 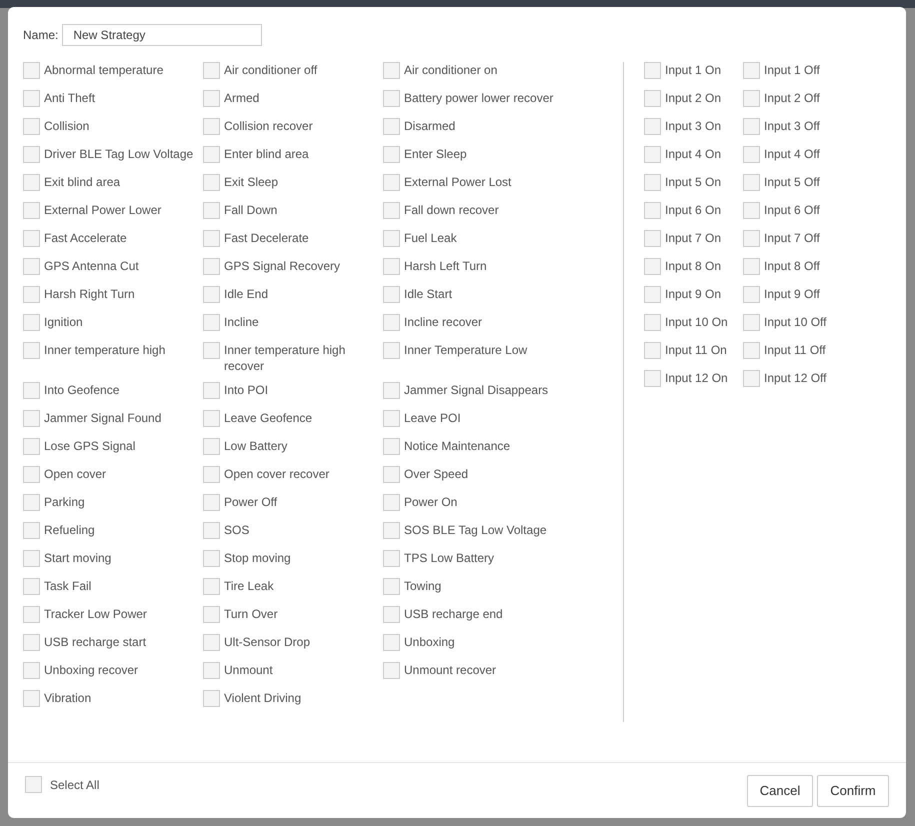 What do you see at coordinates (451, 210) in the screenshot?
I see `option-label: Fall down recover` at bounding box center [451, 210].